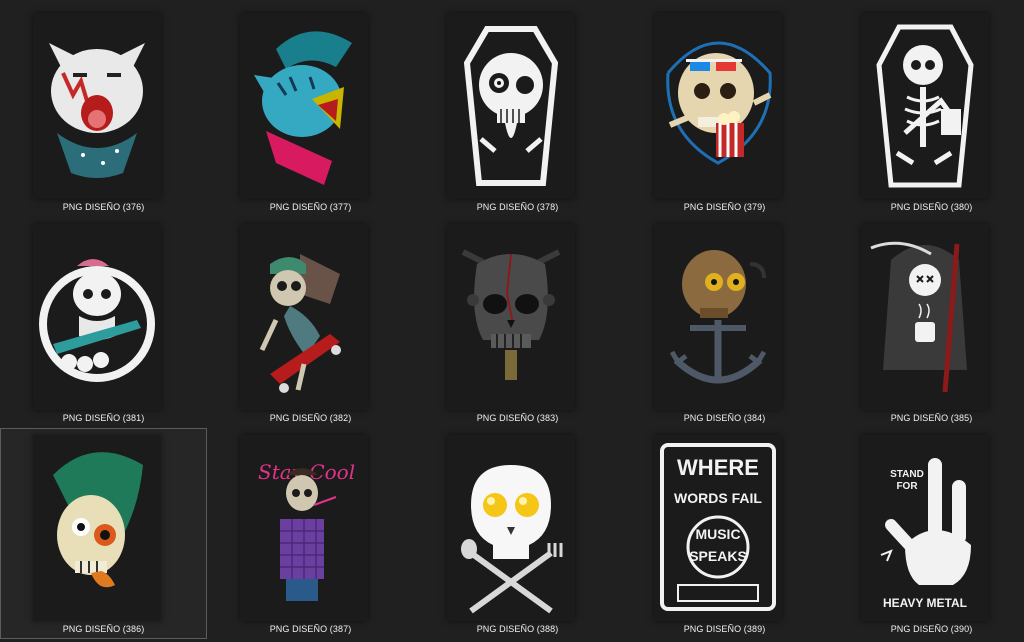 This screenshot has width=1024, height=642. What do you see at coordinates (517, 629) in the screenshot?
I see `file-name: PNG DISEÑO (388)` at bounding box center [517, 629].